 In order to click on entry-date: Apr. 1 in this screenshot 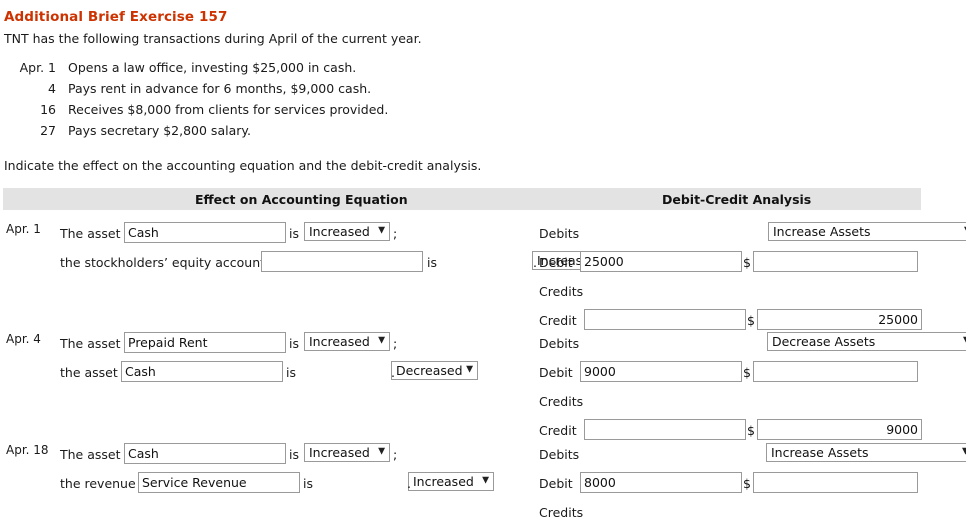, I will do `click(23, 228)`.